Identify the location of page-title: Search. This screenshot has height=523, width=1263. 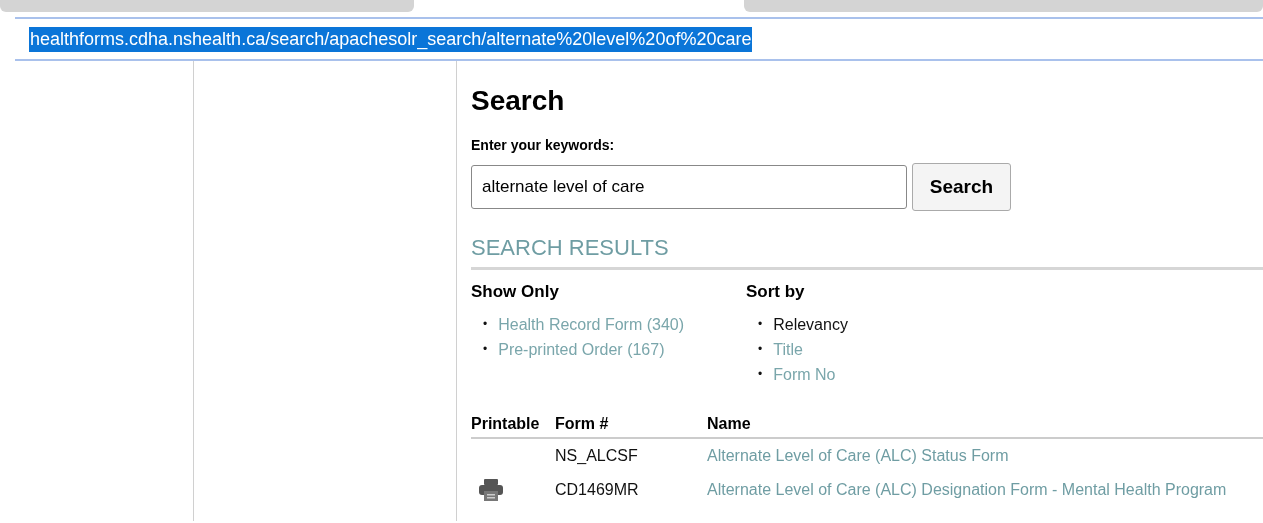
(518, 101).